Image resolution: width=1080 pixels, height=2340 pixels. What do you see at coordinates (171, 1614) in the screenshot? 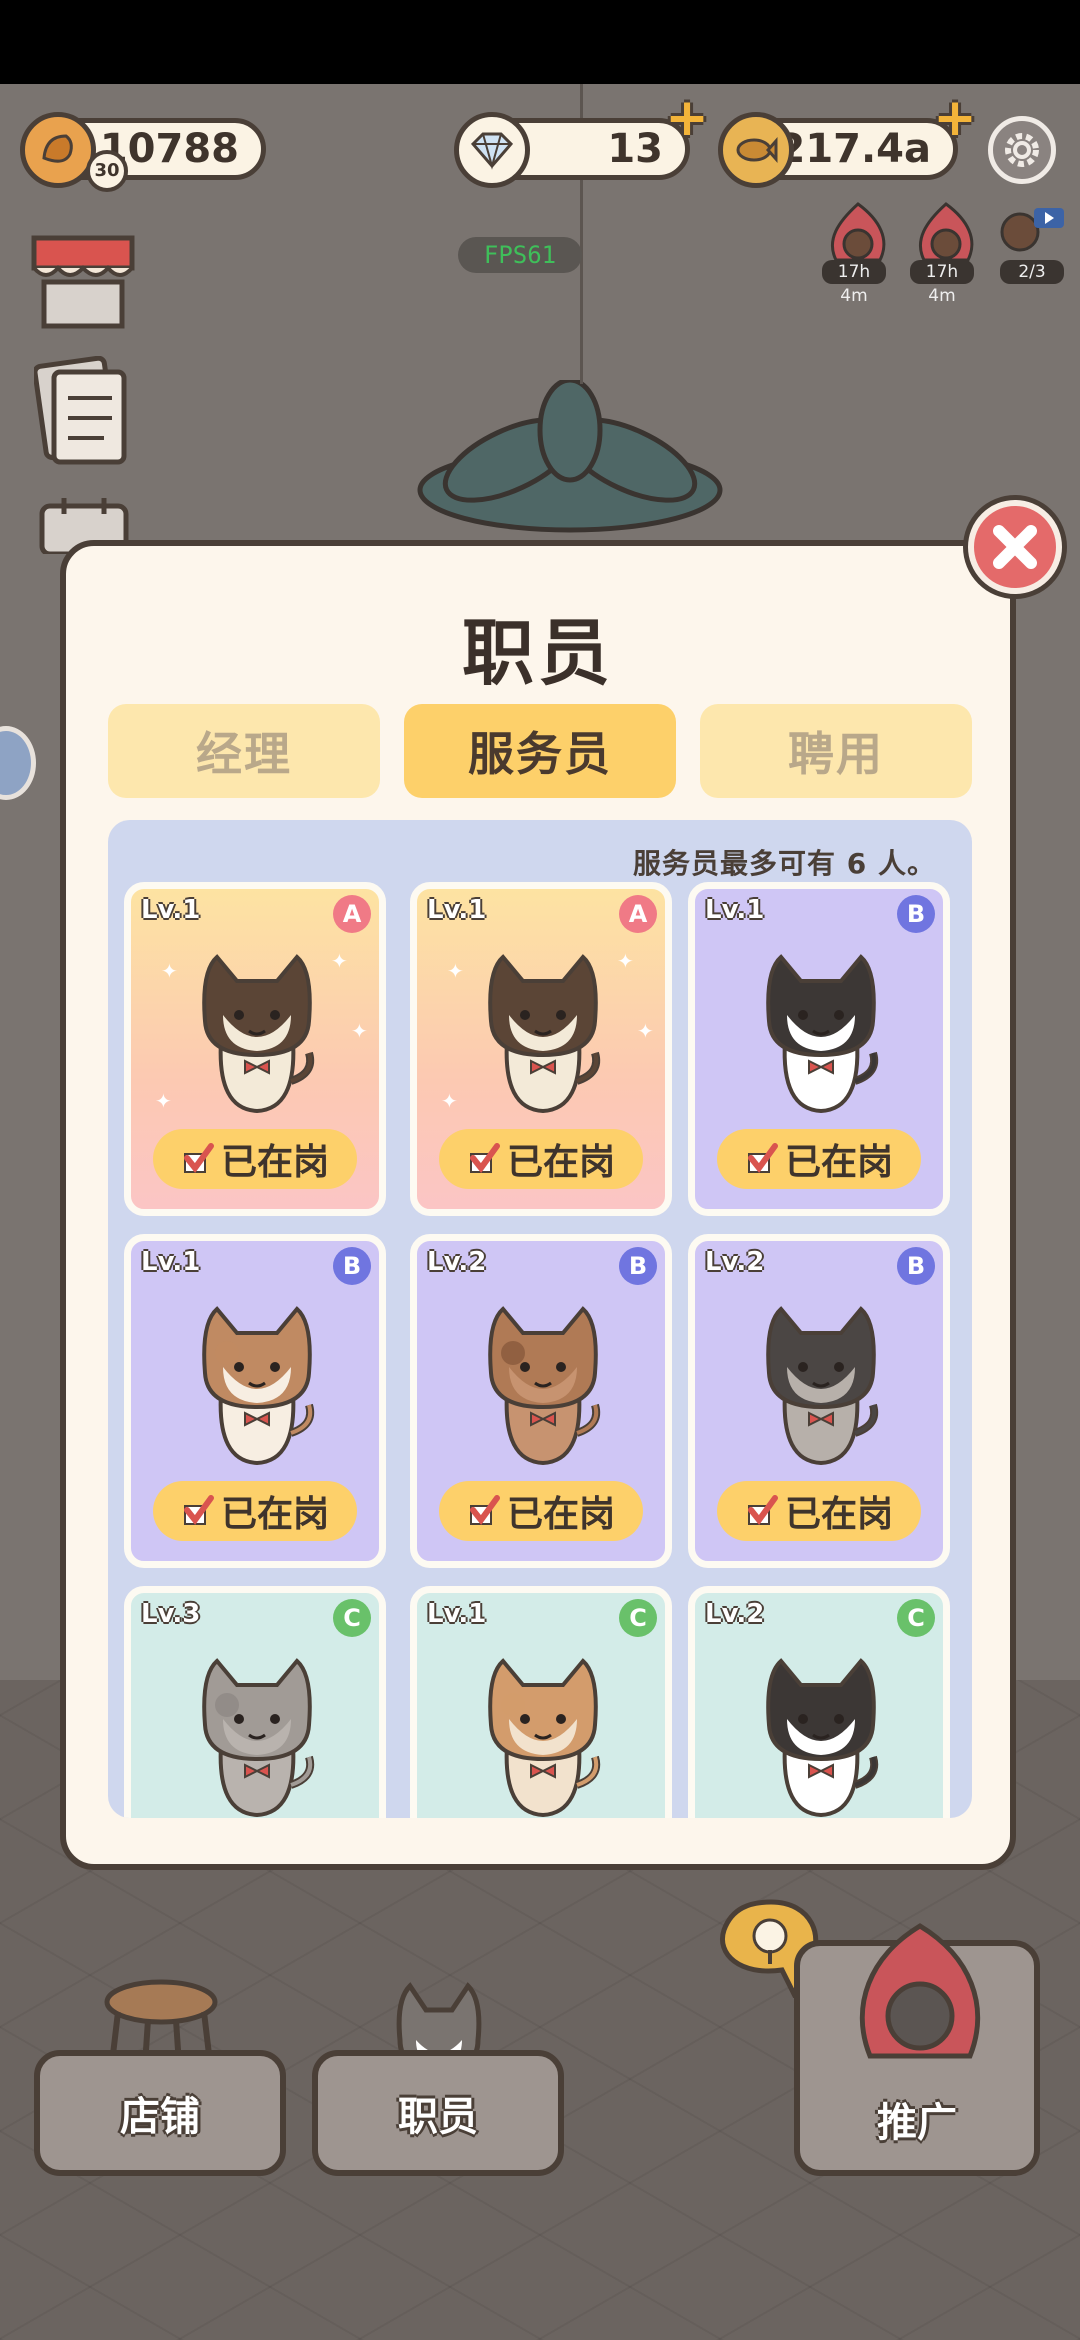
I see `card-level: Lv.3` at bounding box center [171, 1614].